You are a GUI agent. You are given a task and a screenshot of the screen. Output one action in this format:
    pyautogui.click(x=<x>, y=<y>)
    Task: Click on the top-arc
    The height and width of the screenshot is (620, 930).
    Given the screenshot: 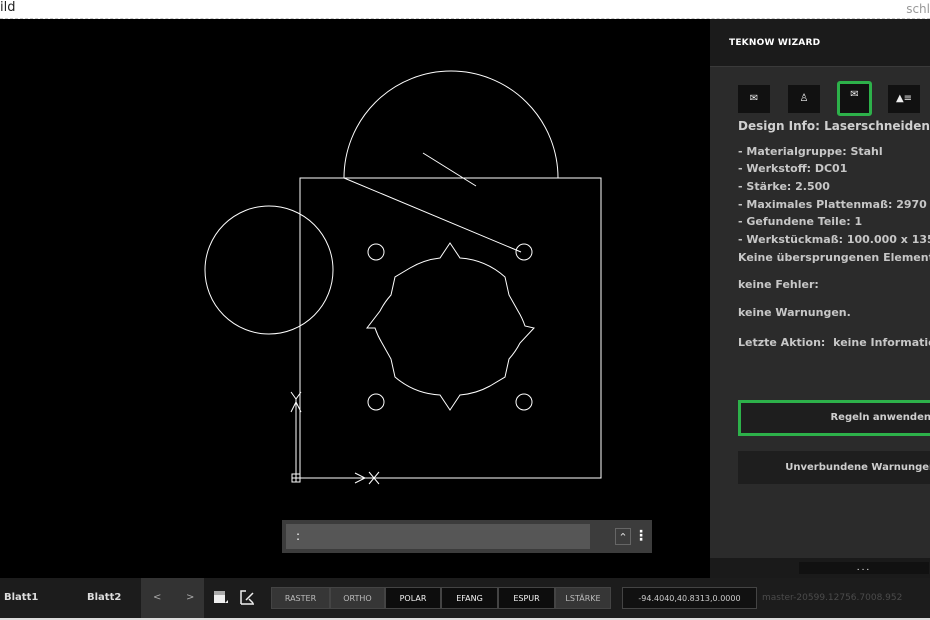 What is the action you would take?
    pyautogui.click(x=451, y=124)
    